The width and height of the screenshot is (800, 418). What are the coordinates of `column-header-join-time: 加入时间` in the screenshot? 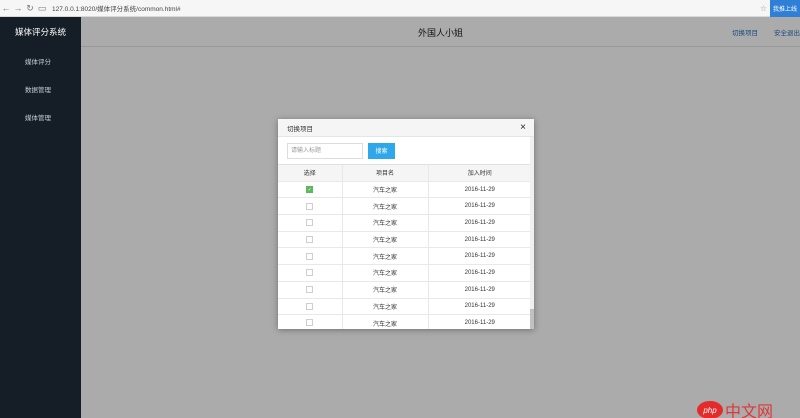 It's located at (479, 173).